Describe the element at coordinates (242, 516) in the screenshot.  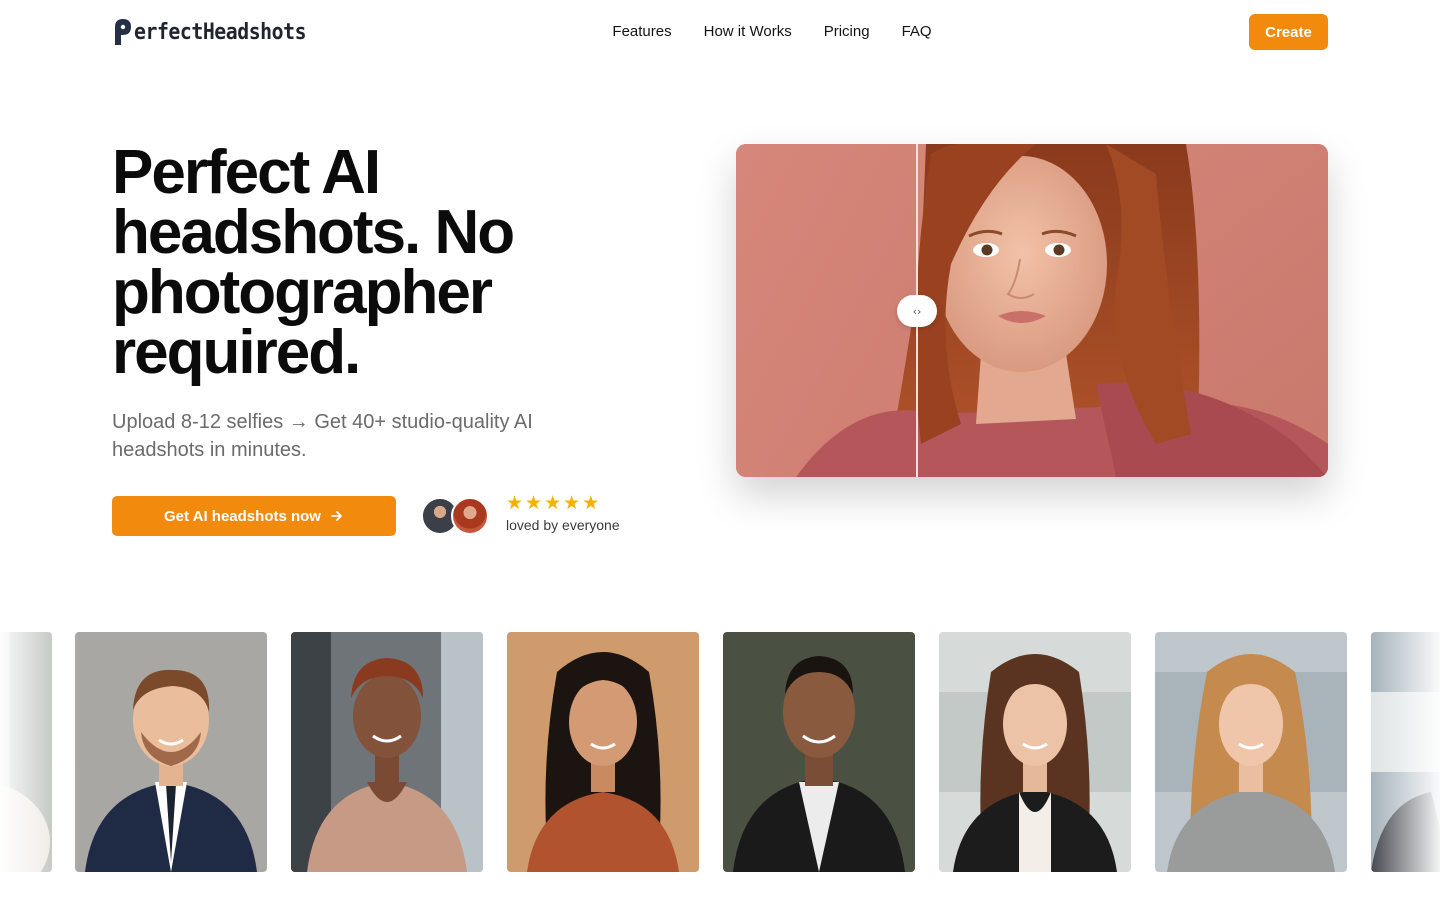
I see `cta-label: Get AI headshots now` at that location.